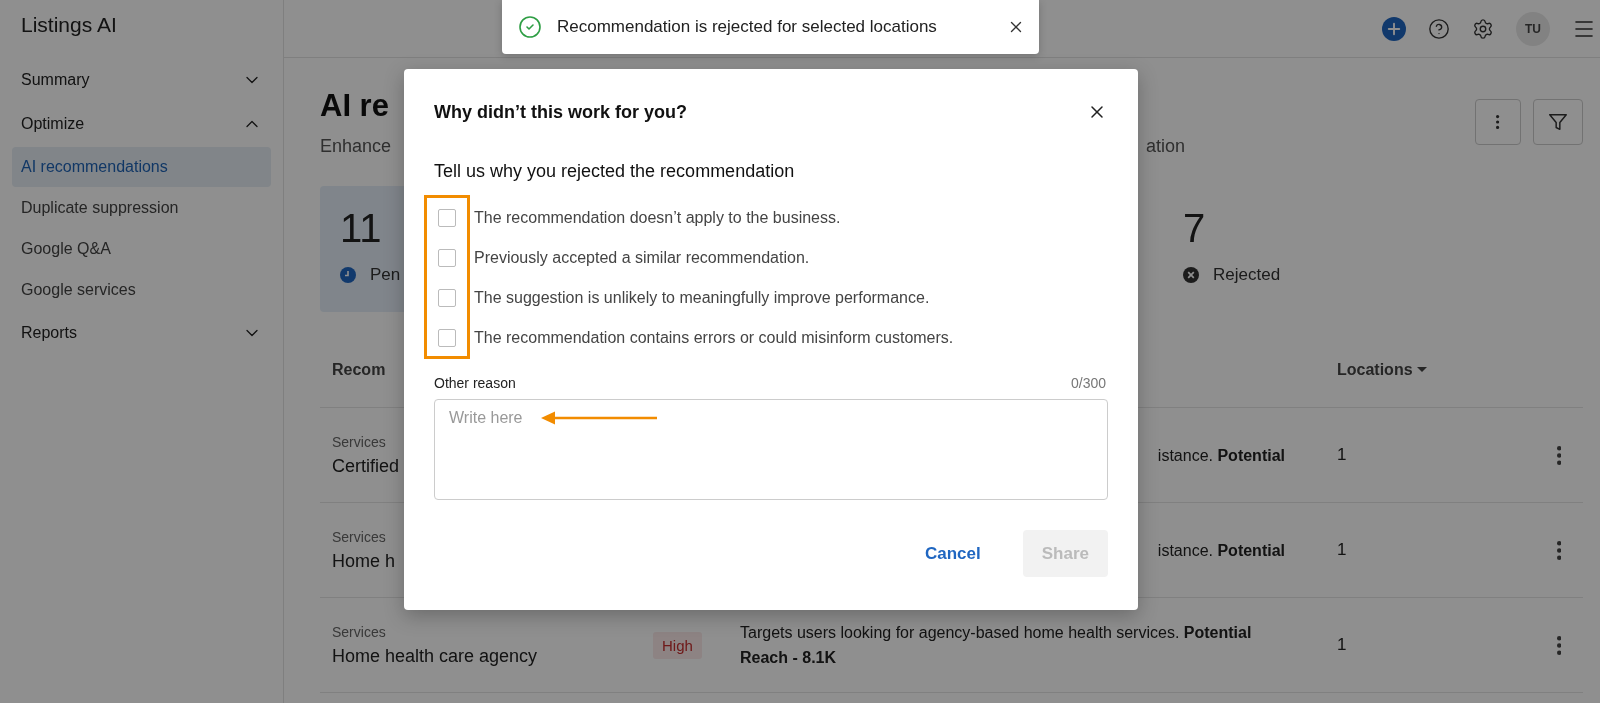 The width and height of the screenshot is (1600, 703). What do you see at coordinates (1088, 383) in the screenshot?
I see `character-counter: 0/300` at bounding box center [1088, 383].